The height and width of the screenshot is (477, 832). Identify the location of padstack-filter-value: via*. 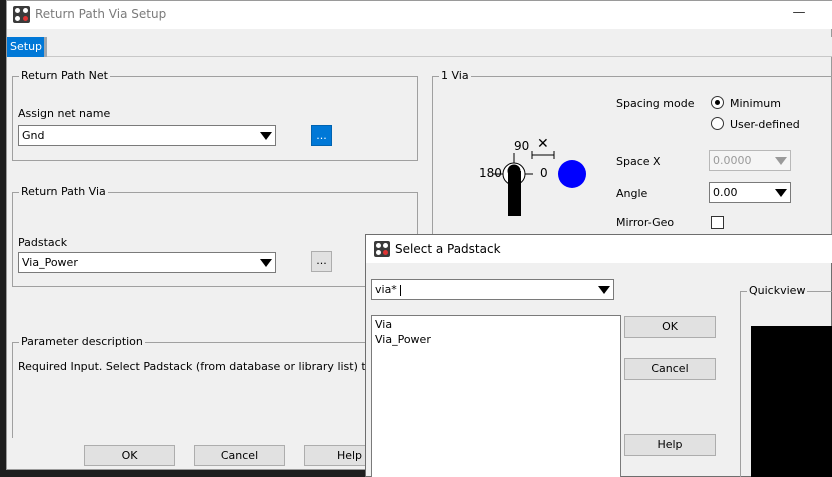
(386, 289).